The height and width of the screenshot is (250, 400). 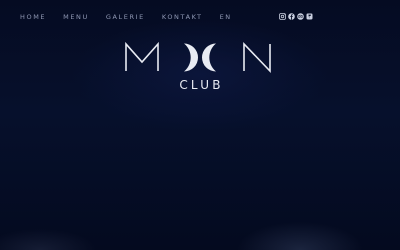 I want to click on main-navigation: HOME MENU GALERIE KONTAKT EN, so click(x=134, y=17).